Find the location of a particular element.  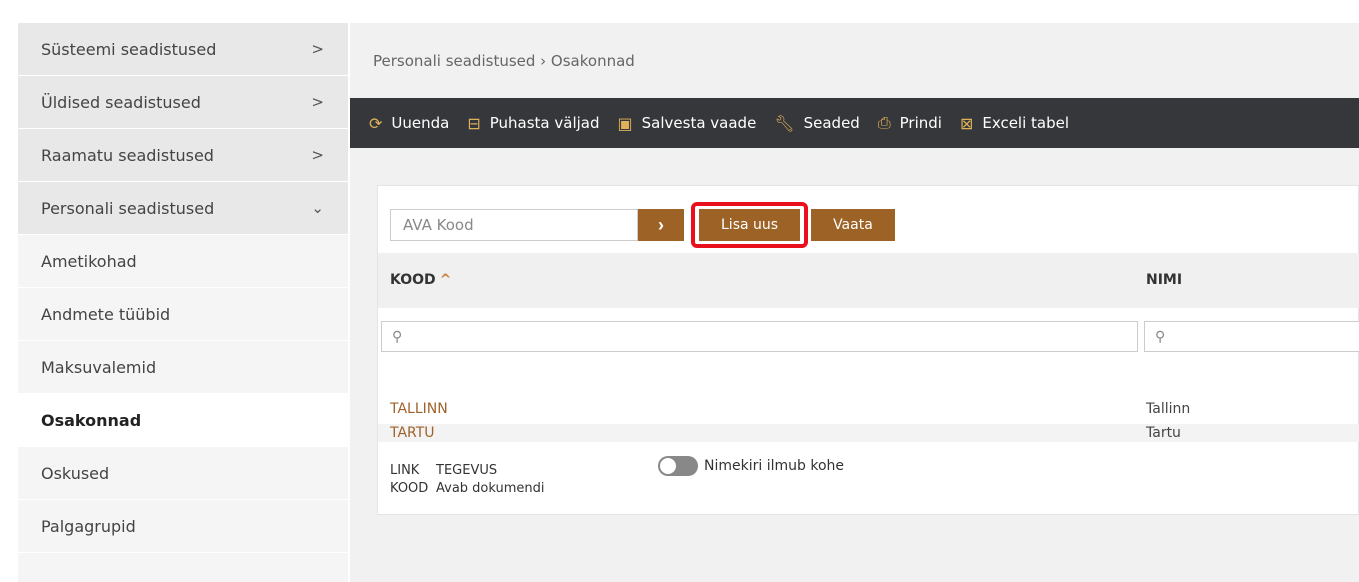

kood-cell: TALLINN is located at coordinates (419, 409).